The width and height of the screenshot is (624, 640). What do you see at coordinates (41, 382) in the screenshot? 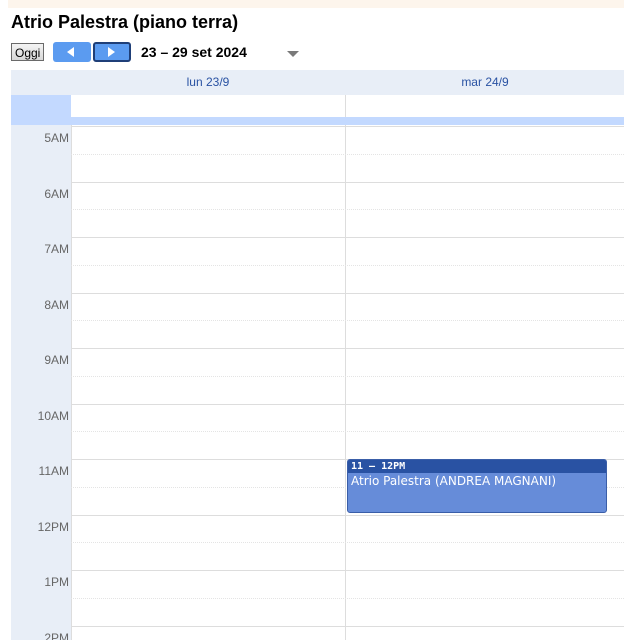
I see `hour-gutter` at bounding box center [41, 382].